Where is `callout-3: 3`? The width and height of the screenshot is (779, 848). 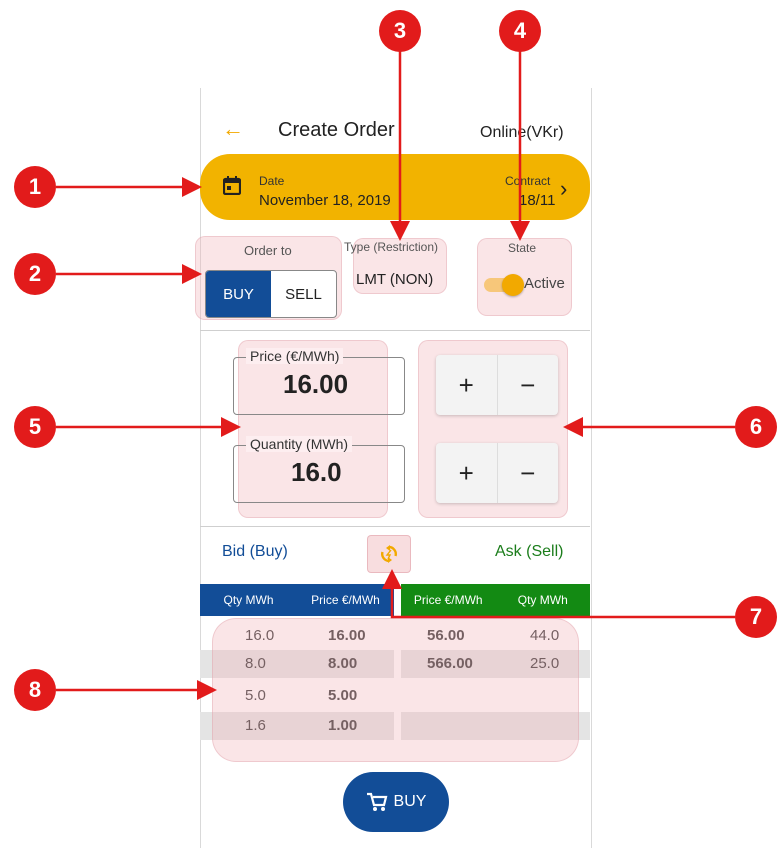 callout-3: 3 is located at coordinates (400, 31).